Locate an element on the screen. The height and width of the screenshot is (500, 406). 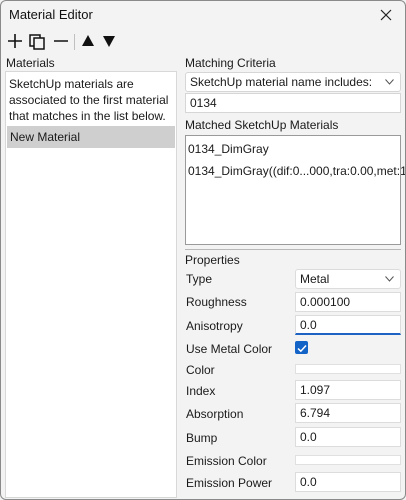
add-material-button is located at coordinates (15, 41).